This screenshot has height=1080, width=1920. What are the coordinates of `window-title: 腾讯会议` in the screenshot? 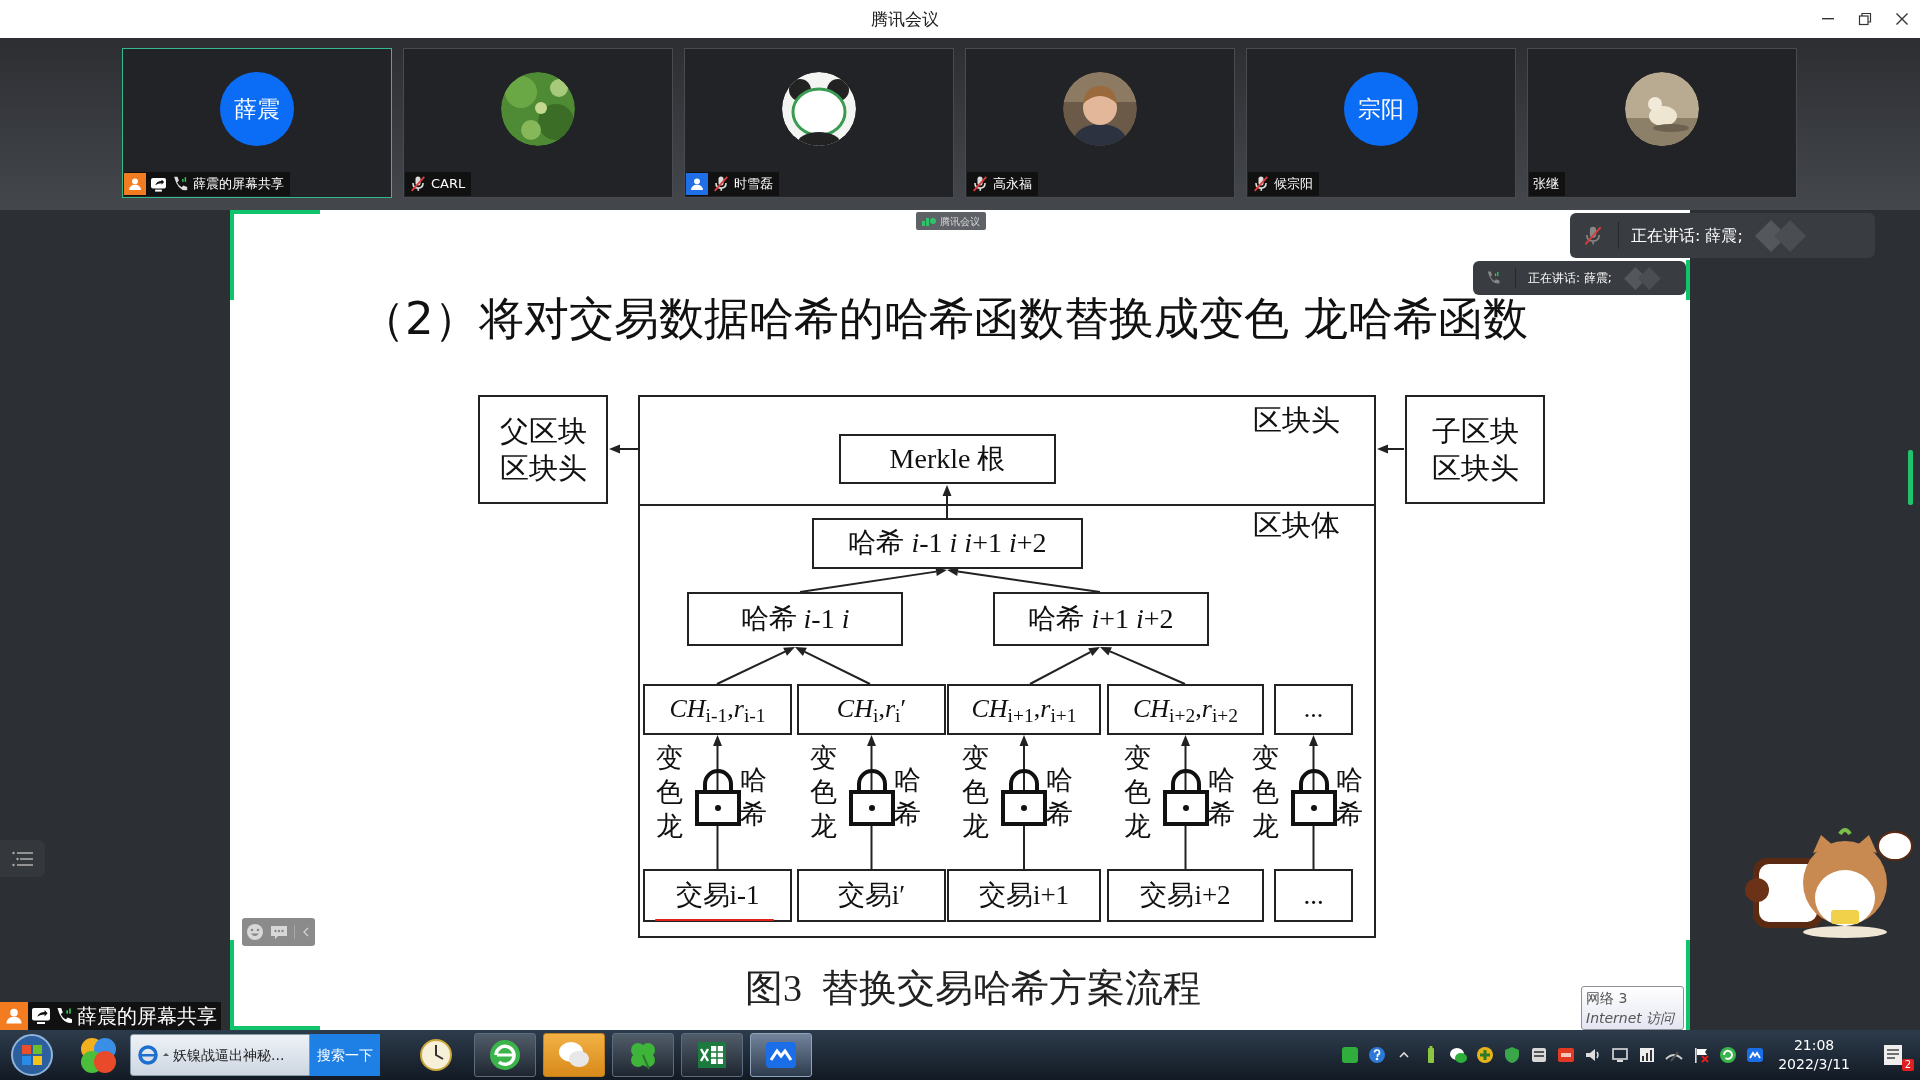 It's located at (904, 19).